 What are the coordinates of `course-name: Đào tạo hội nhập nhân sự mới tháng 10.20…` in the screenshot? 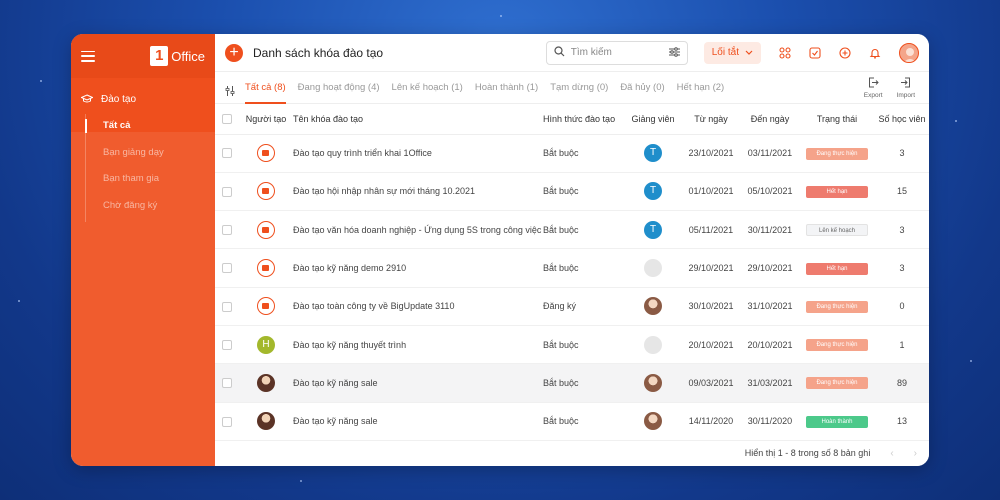 It's located at (418, 192).